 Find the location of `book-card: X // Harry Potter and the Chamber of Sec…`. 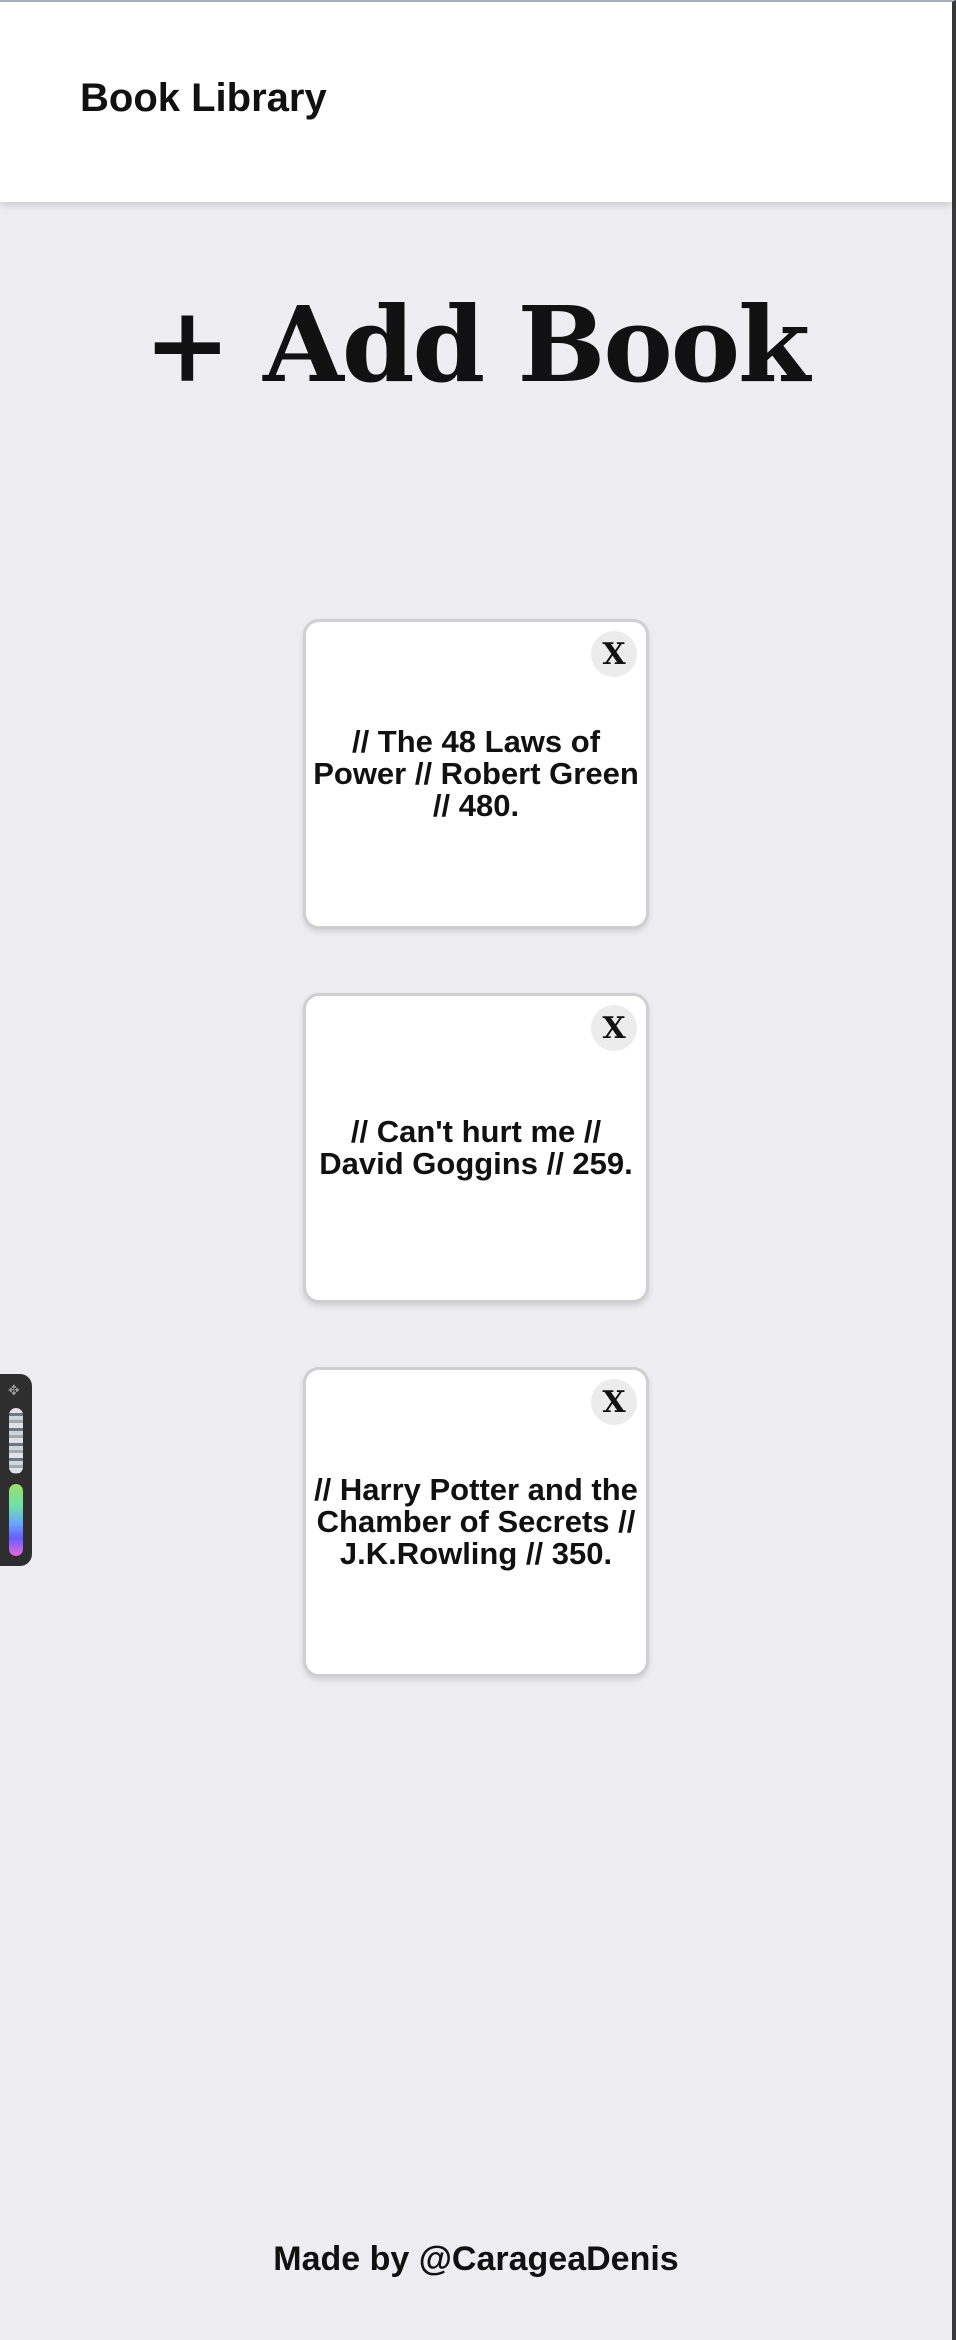

book-card: X // Harry Potter and the Chamber of Sec… is located at coordinates (476, 1522).